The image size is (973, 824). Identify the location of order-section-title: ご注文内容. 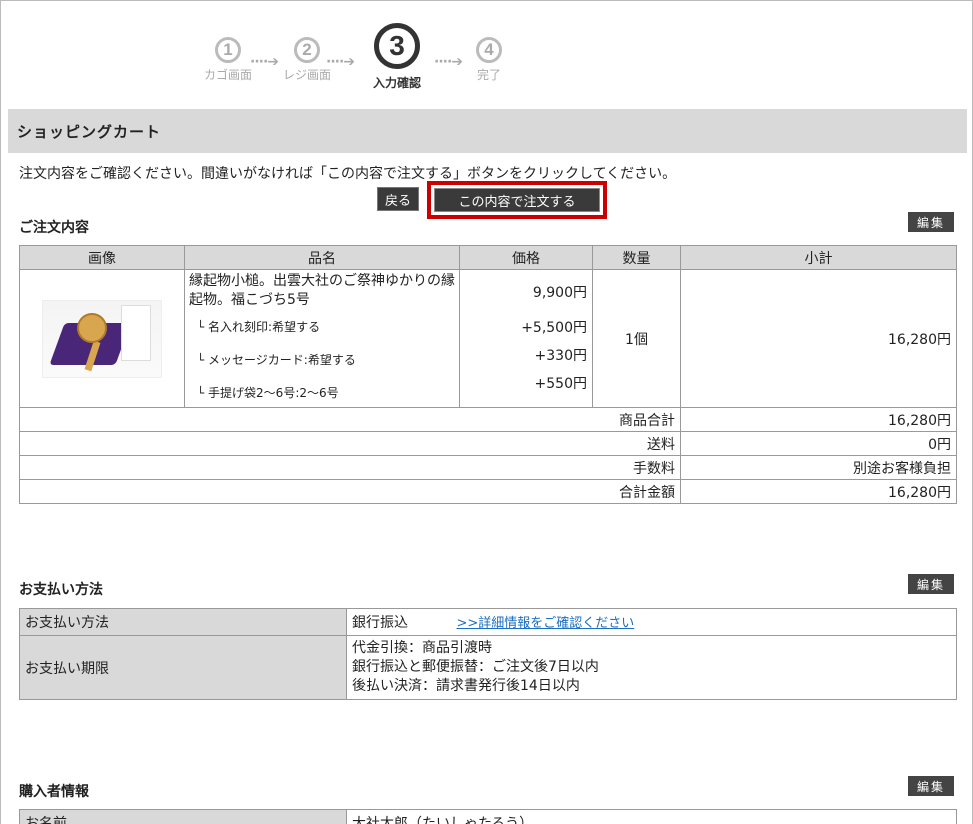
(54, 228).